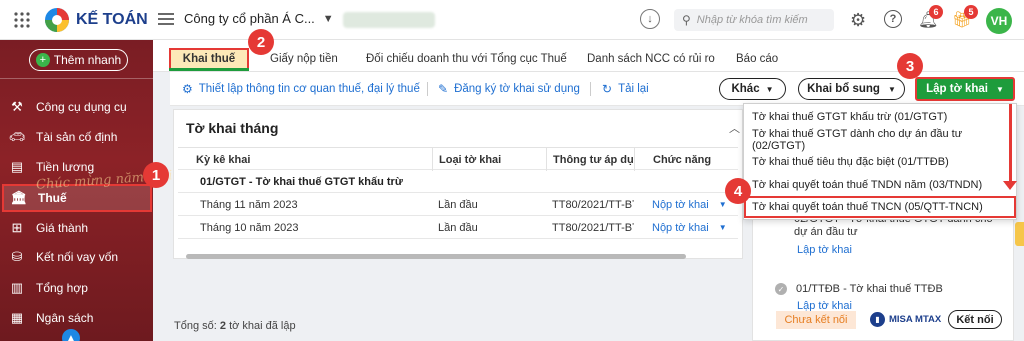 The width and height of the screenshot is (1024, 341). I want to click on sidebar-item-label: Kết nối vay vốn, so click(77, 257).